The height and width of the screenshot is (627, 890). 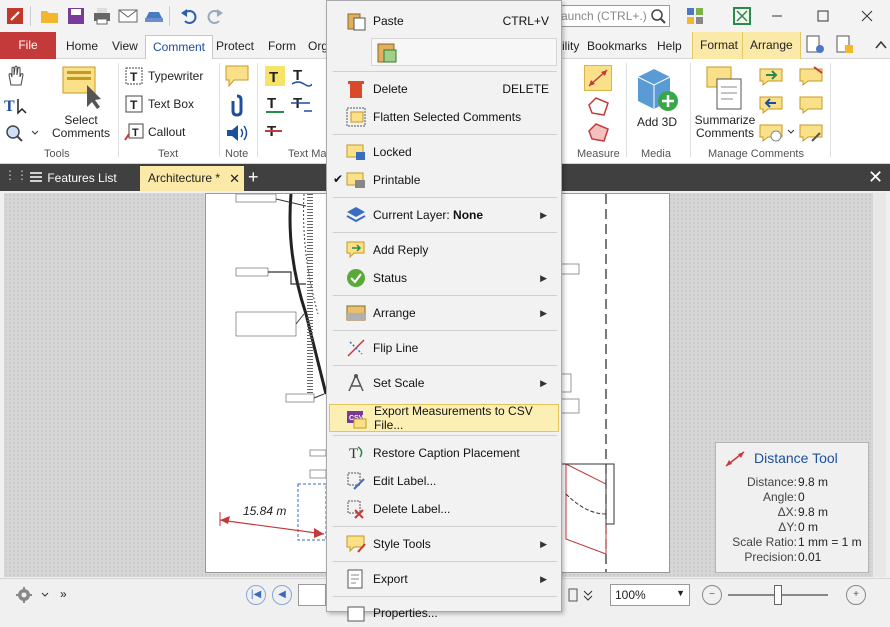 I want to click on menu-item-restore-caption: T Restore Caption Placement, so click(x=444, y=453).